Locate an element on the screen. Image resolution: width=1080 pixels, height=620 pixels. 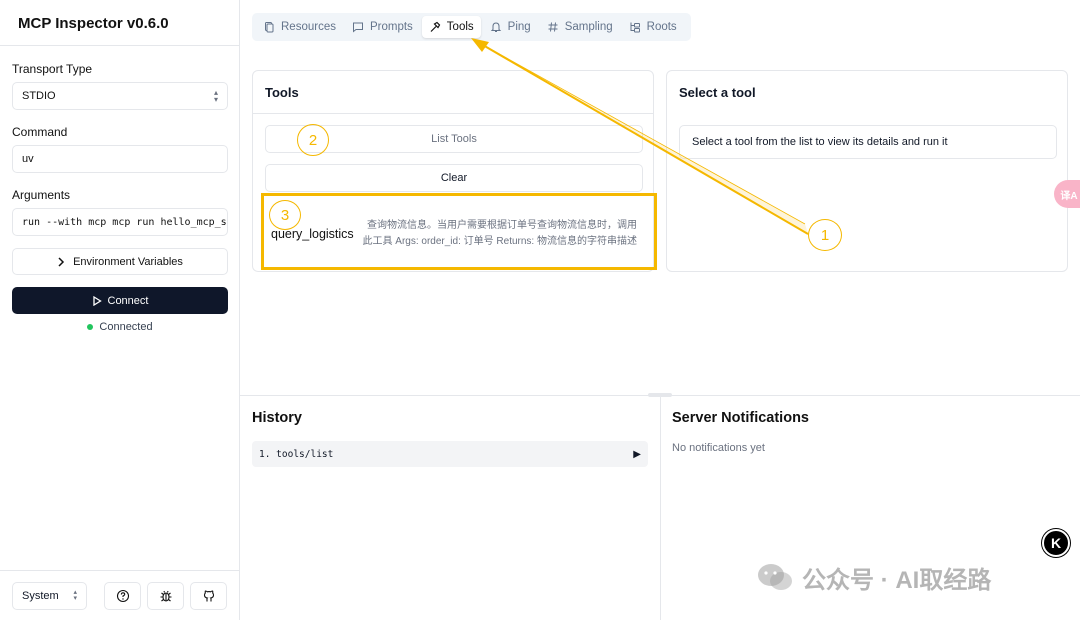
wechat-icon is located at coordinates (775, 576).